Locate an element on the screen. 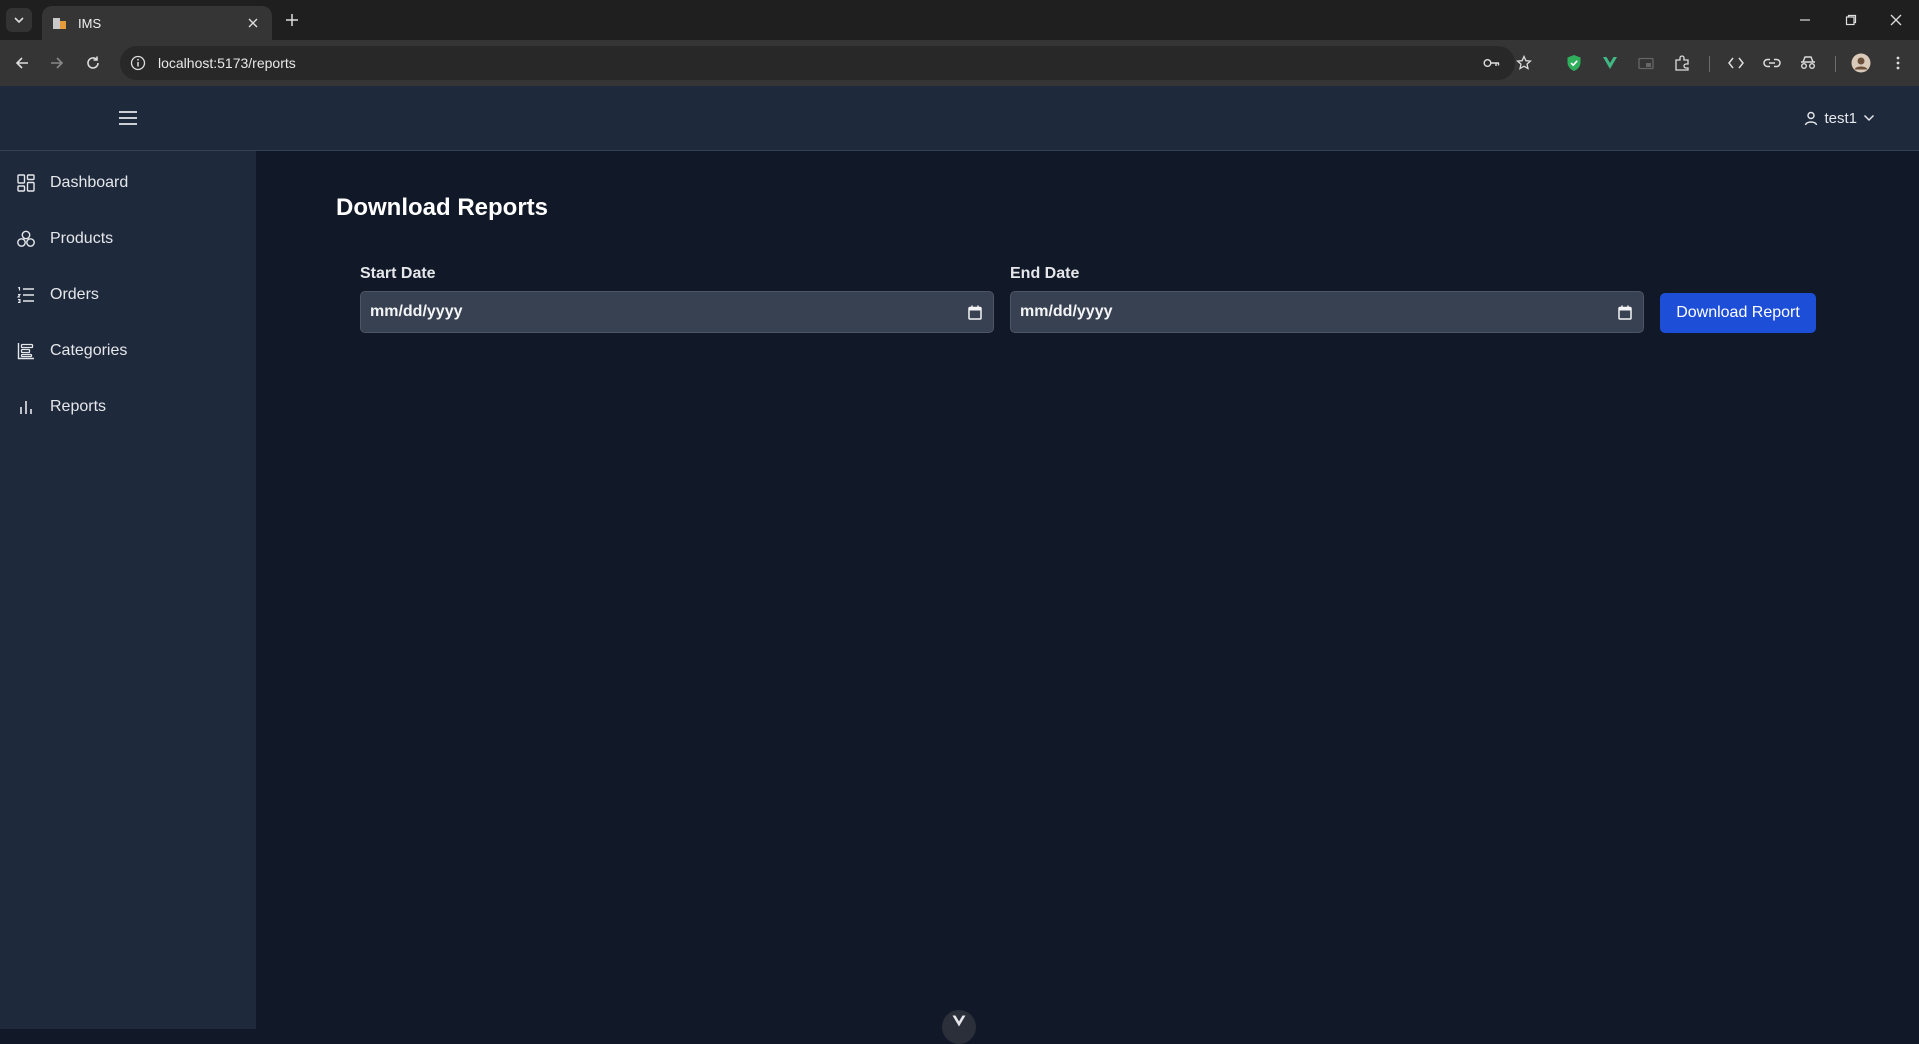 This screenshot has width=1919, height=1044. close-window-button is located at coordinates (1896, 20).